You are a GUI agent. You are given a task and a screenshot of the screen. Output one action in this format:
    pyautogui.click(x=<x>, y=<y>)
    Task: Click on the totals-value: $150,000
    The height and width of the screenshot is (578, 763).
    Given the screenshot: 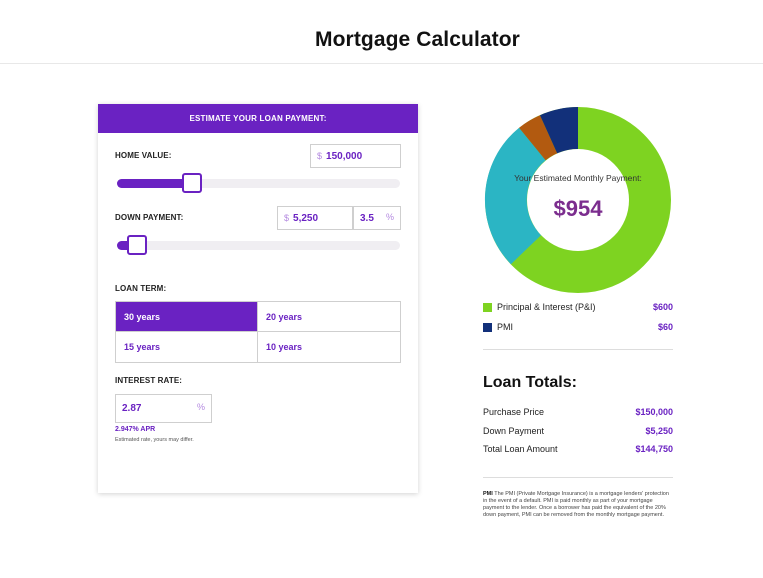 What is the action you would take?
    pyautogui.click(x=654, y=412)
    